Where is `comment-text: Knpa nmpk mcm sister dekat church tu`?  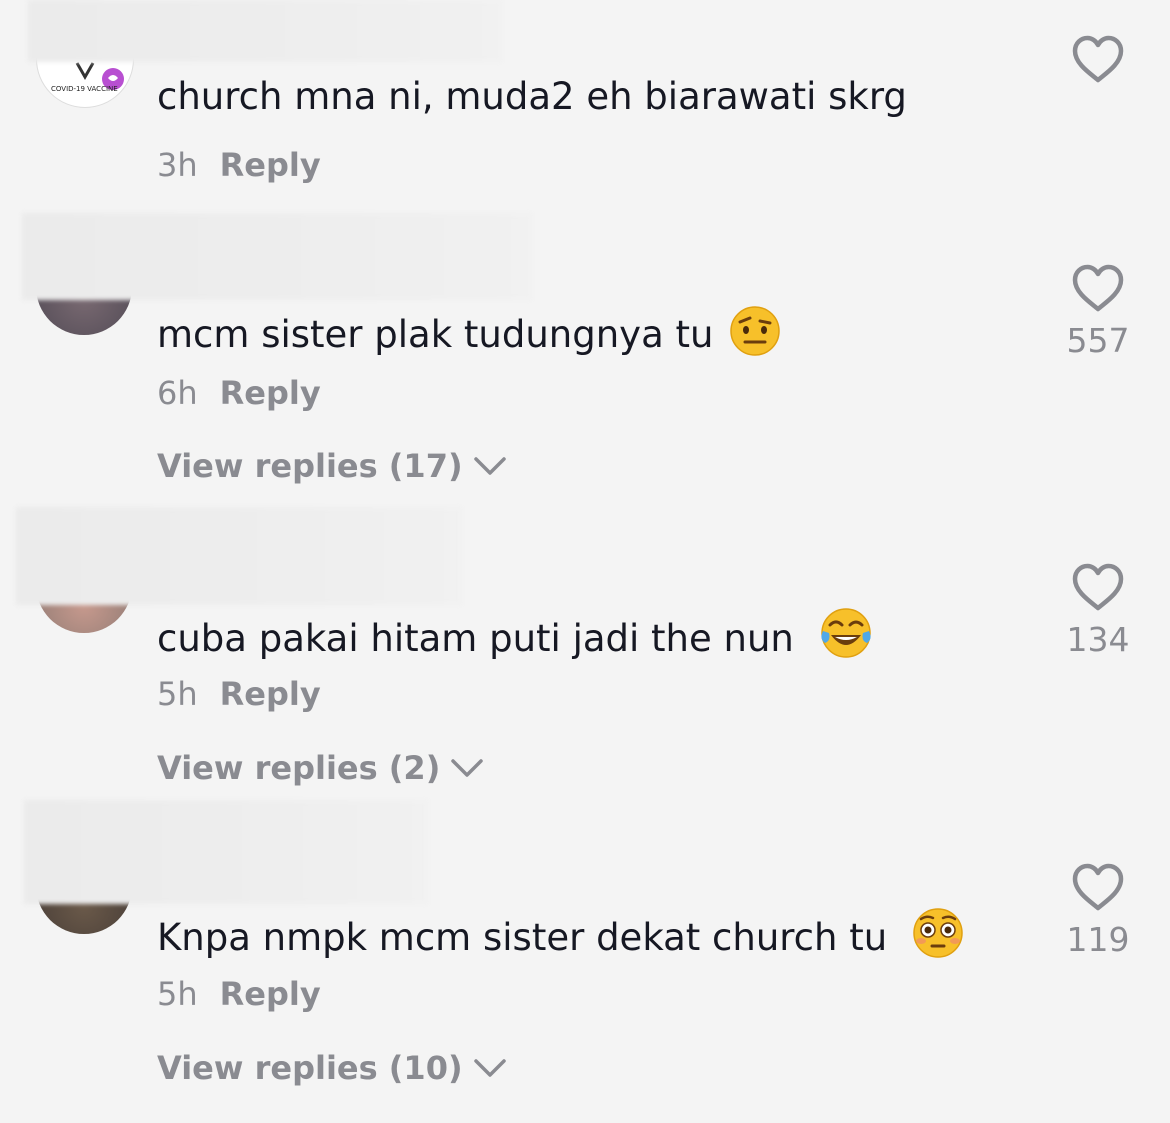 comment-text: Knpa nmpk mcm sister dekat church tu is located at coordinates (561, 933).